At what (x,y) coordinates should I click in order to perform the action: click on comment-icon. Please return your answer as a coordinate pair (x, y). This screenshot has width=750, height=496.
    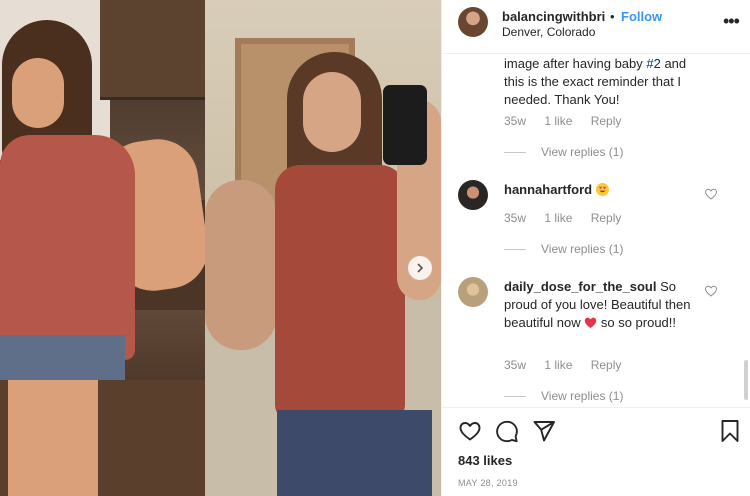
    Looking at the image, I should click on (507, 431).